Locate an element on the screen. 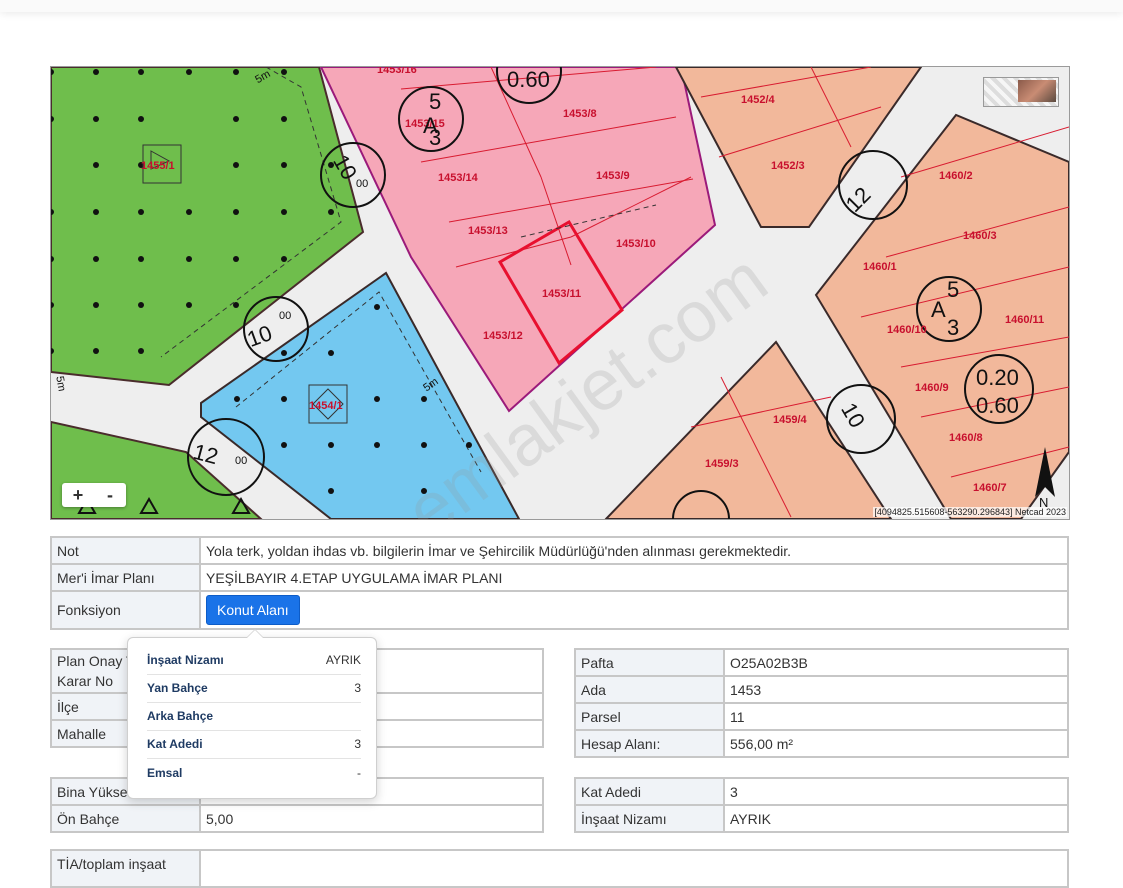 The width and height of the screenshot is (1123, 888). label-1460-2: 1460/2 is located at coordinates (956, 176).